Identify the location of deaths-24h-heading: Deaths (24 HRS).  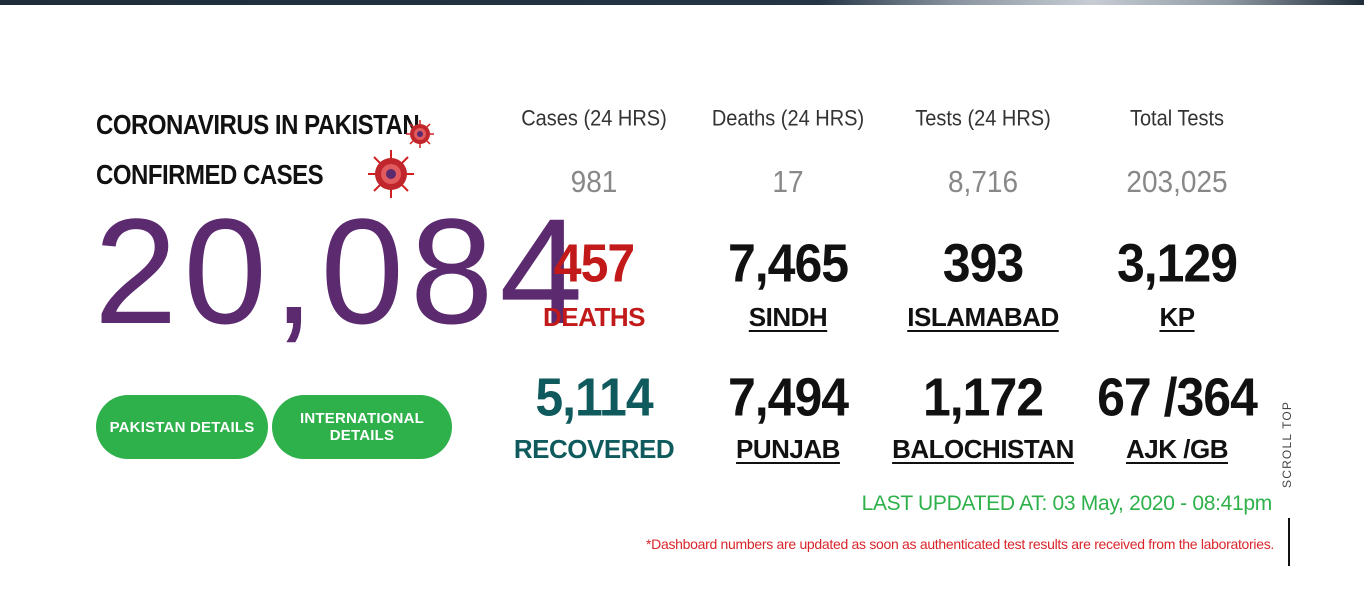
(788, 119).